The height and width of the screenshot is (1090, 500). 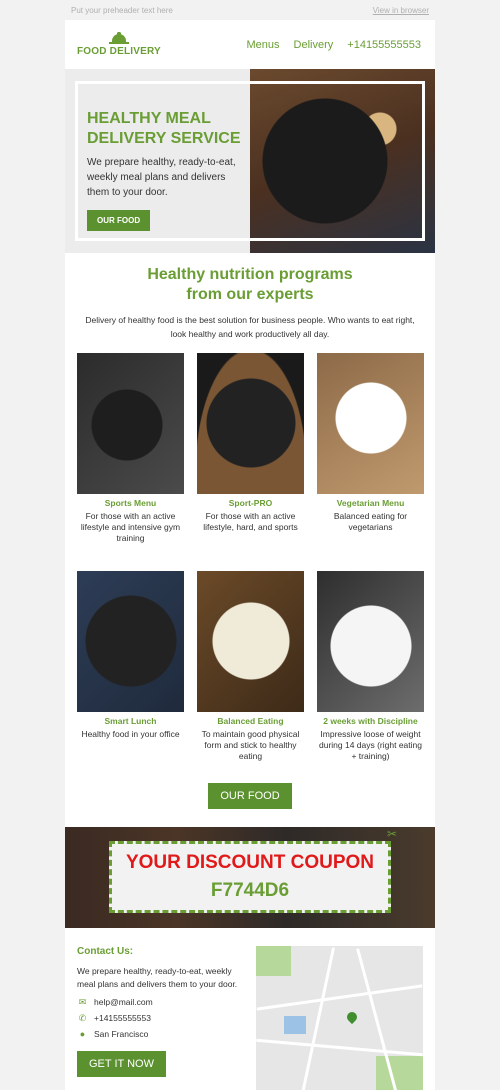 I want to click on nav: Menus Delivery +14155555553, so click(x=334, y=45).